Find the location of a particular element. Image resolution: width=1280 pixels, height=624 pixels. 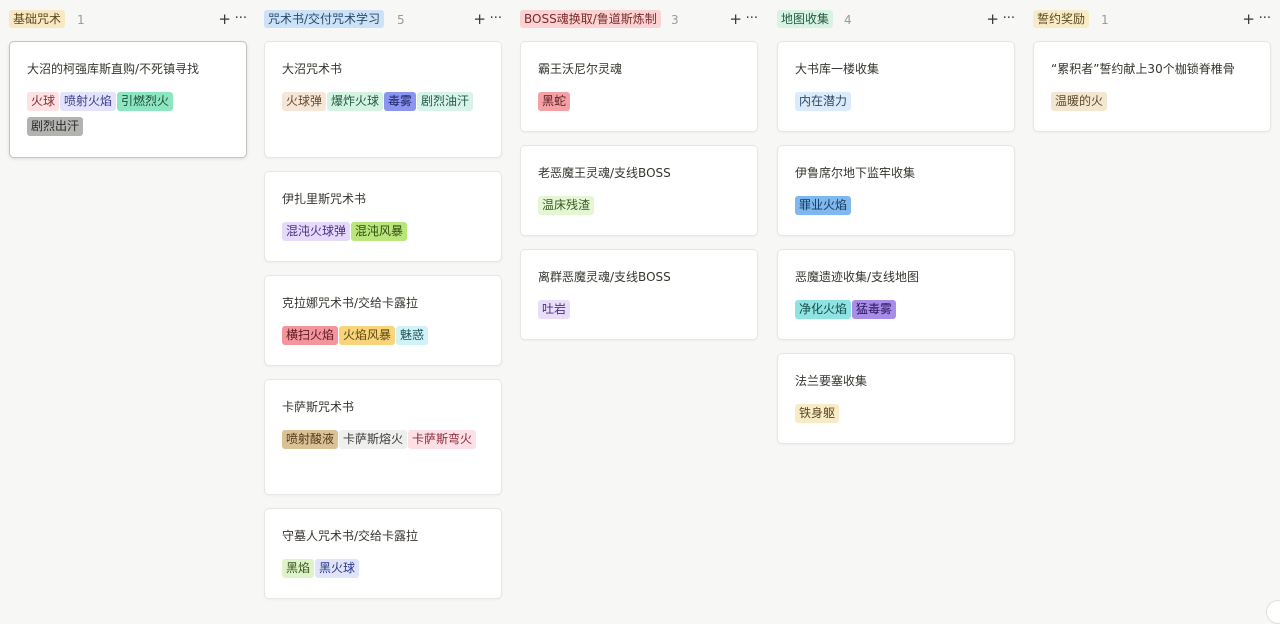

card: 守墓人咒术书/交给卡露拉 黑焰 黑火球 is located at coordinates (383, 553).